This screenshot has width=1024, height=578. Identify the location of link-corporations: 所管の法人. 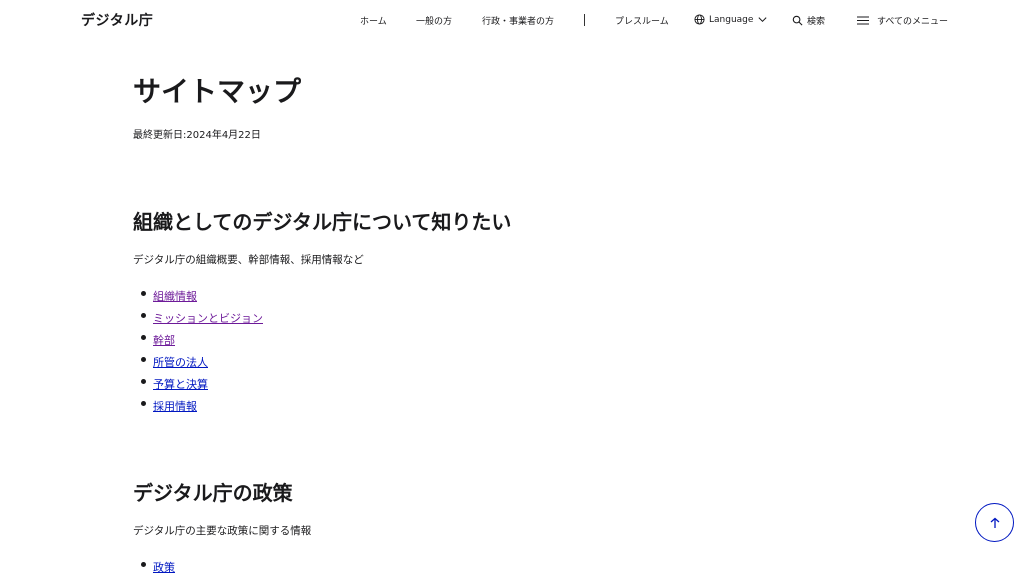
(180, 362).